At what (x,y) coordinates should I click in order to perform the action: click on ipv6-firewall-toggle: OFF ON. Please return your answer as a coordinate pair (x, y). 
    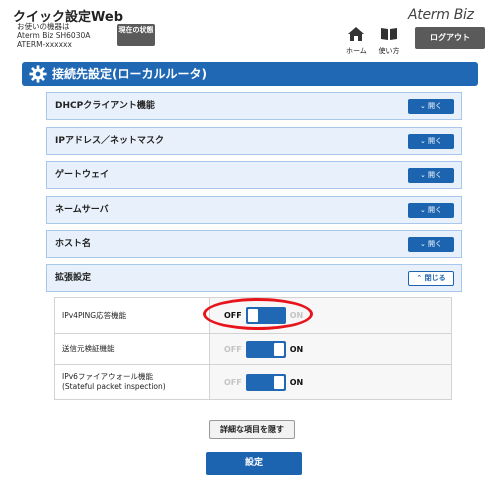
    Looking at the image, I should click on (264, 382).